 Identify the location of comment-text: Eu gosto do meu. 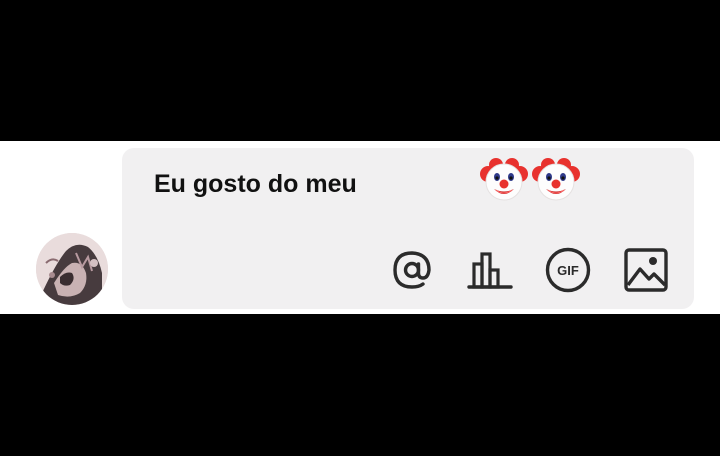
(255, 184).